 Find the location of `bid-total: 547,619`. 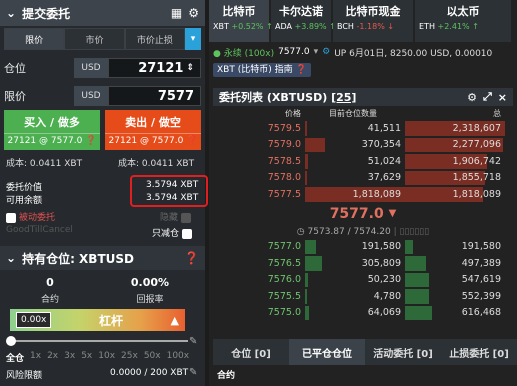

bid-total: 547,619 is located at coordinates (455, 280).